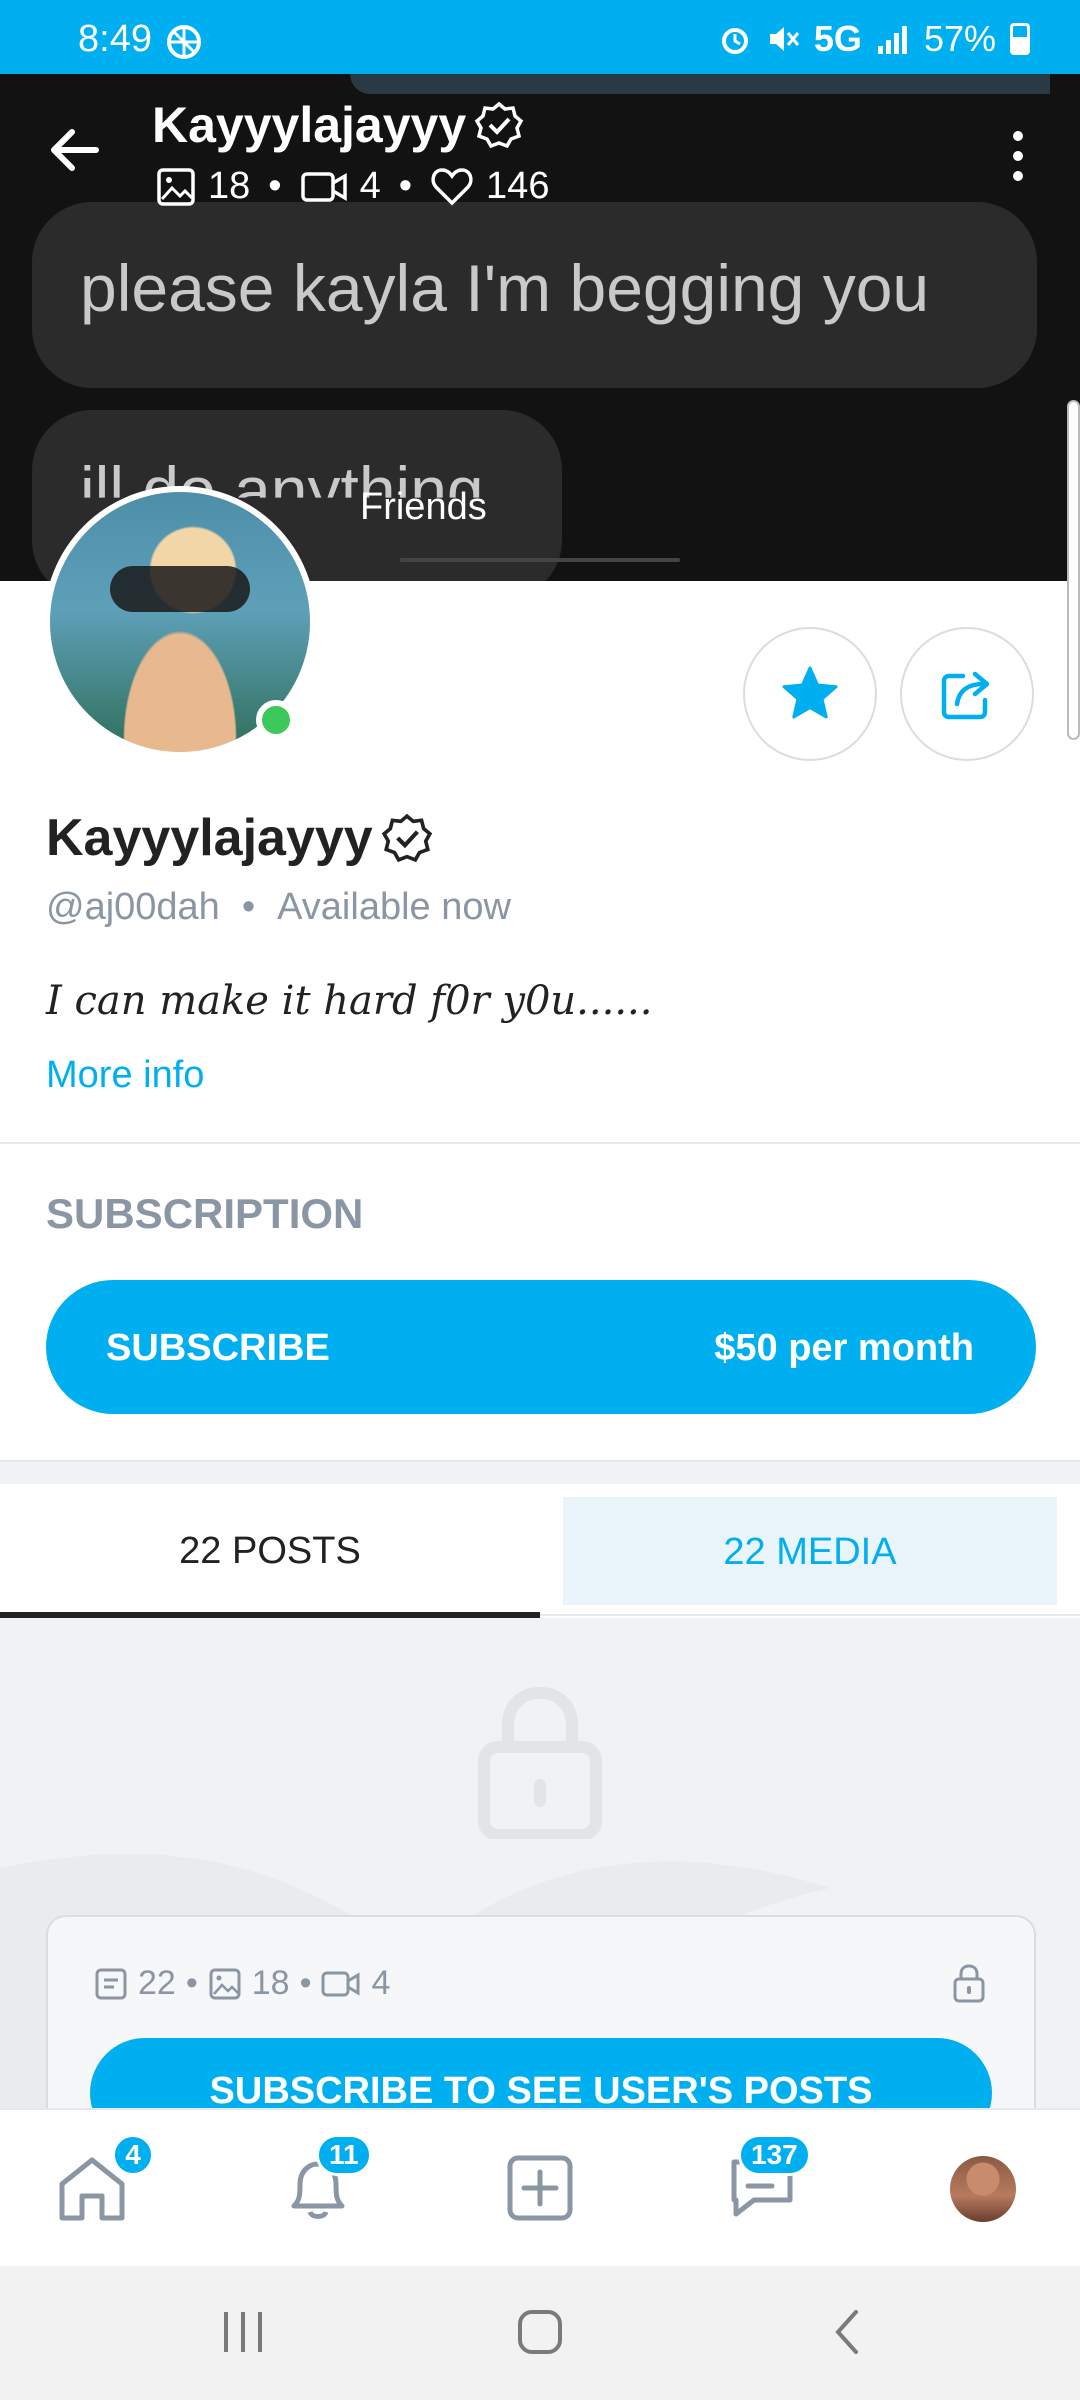 This screenshot has width=1080, height=2400. What do you see at coordinates (133, 2155) in the screenshot?
I see `home-badge: 4` at bounding box center [133, 2155].